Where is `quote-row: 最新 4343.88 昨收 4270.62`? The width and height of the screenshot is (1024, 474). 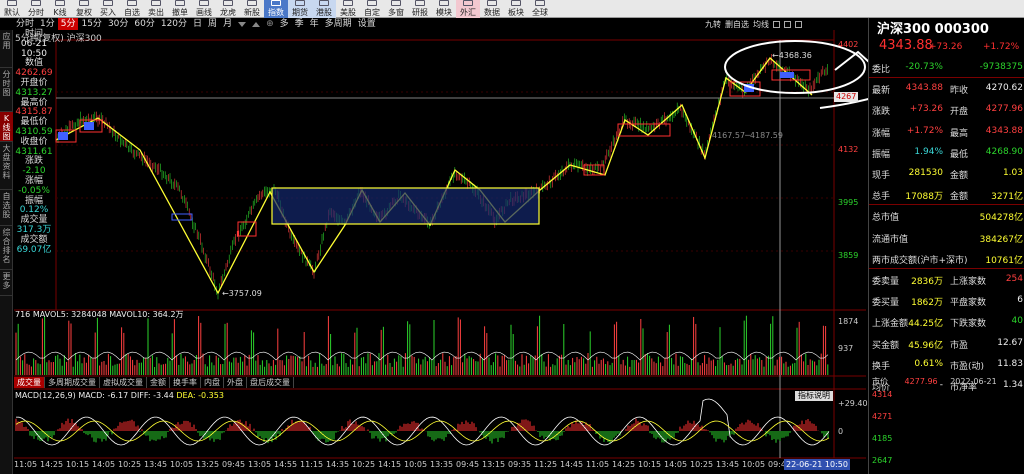
quote-row: 最新 4343.88 昨收 4270.62 is located at coordinates (947, 88).